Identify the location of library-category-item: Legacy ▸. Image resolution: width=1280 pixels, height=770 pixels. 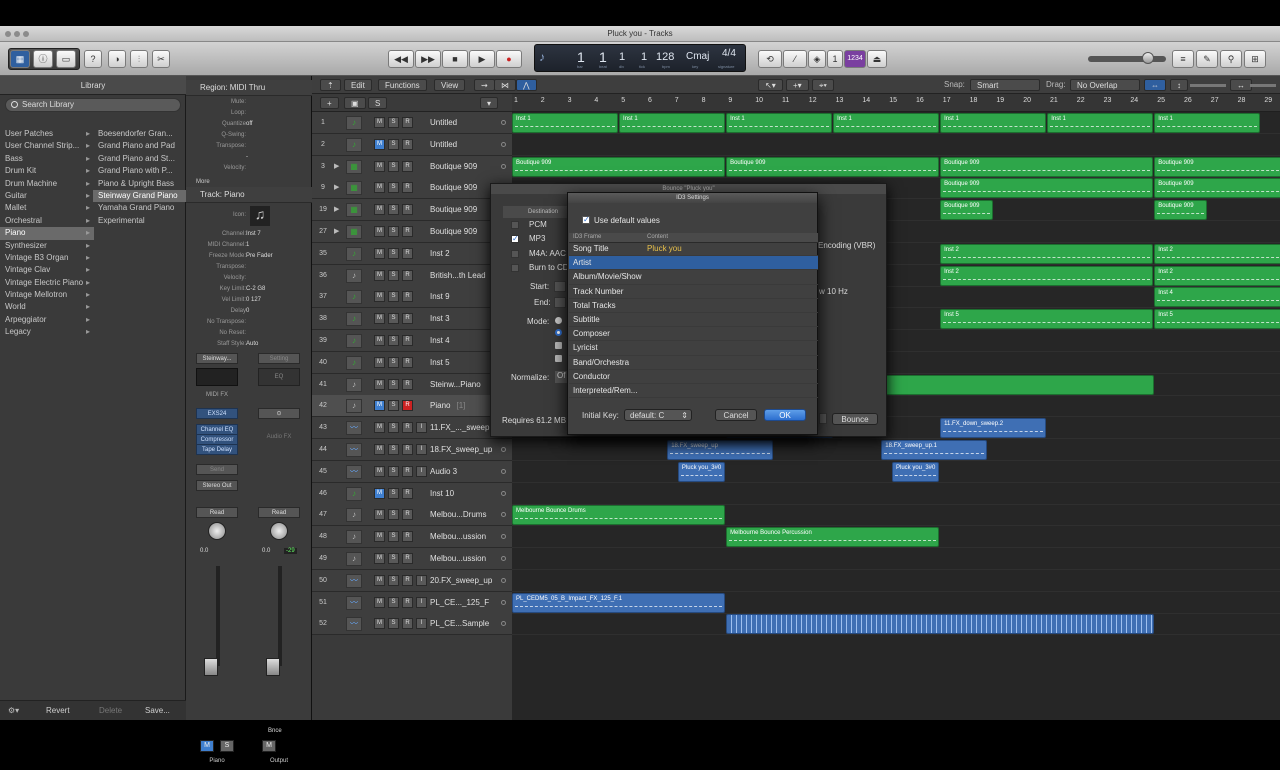
(47, 332).